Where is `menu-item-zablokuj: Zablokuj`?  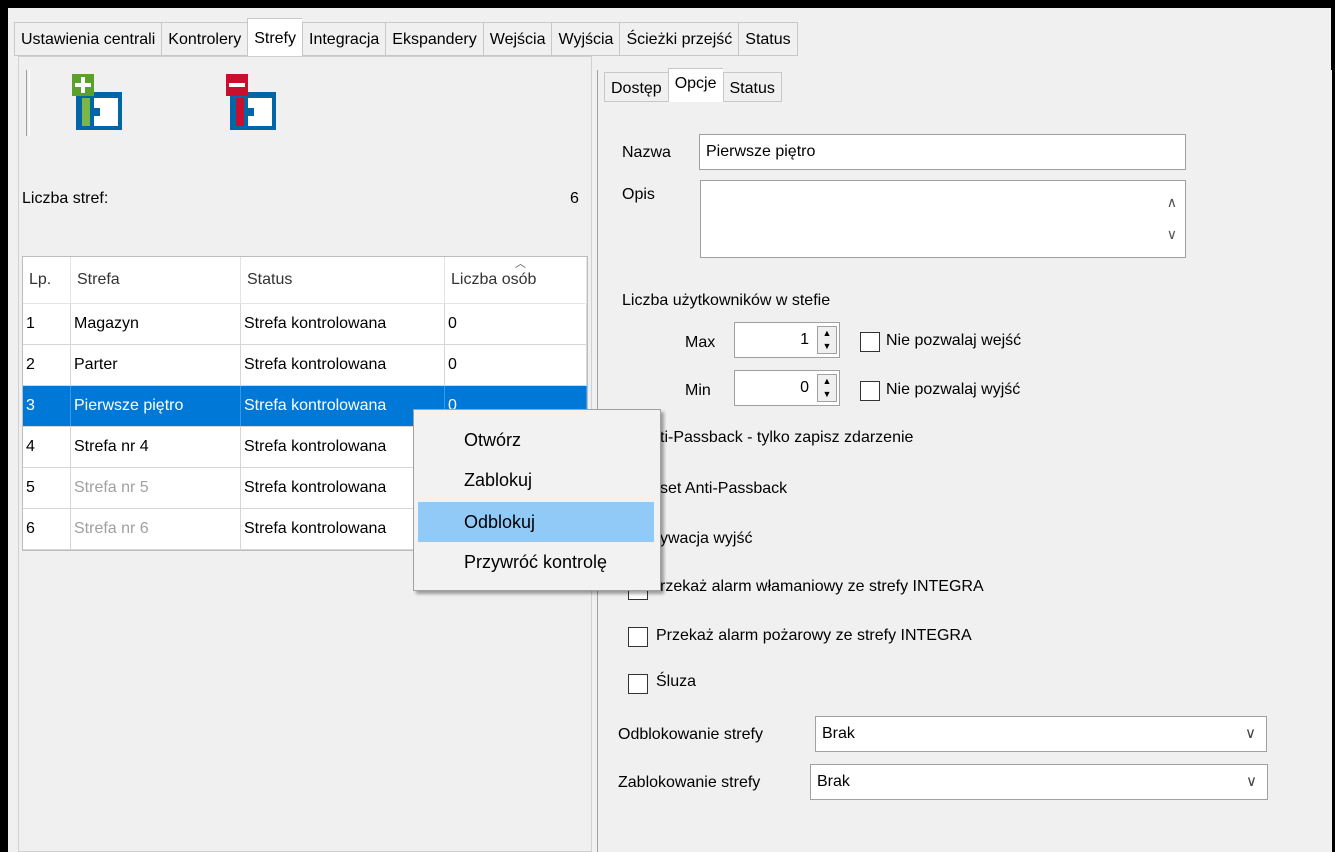 menu-item-zablokuj: Zablokuj is located at coordinates (536, 480).